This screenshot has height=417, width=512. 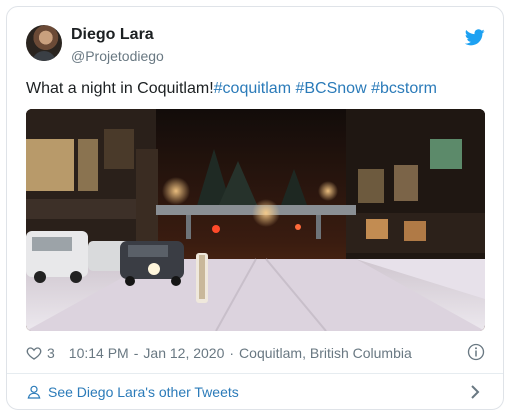 I want to click on see-other-tweets-link: See Diego Lara's other Tweets, so click(x=132, y=392).